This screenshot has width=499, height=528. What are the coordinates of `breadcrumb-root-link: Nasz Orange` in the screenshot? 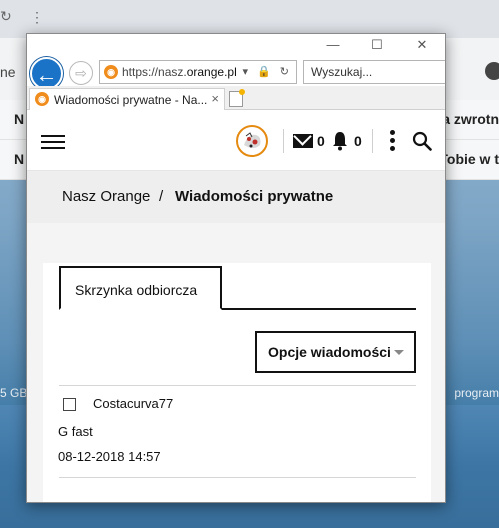 It's located at (106, 196).